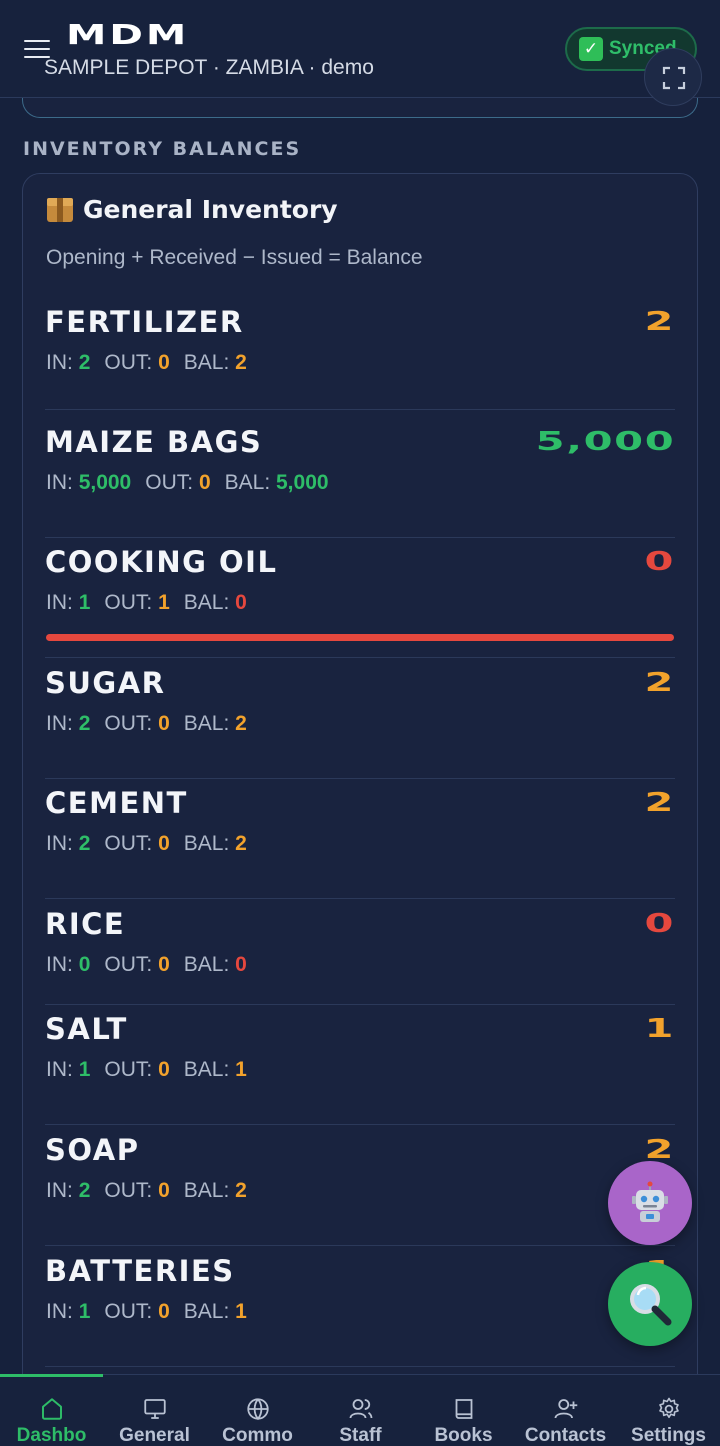 This screenshot has height=1446, width=720. I want to click on depot-subtitle: SAMPLE DEPOT · ZAMBIA · demo, so click(209, 67).